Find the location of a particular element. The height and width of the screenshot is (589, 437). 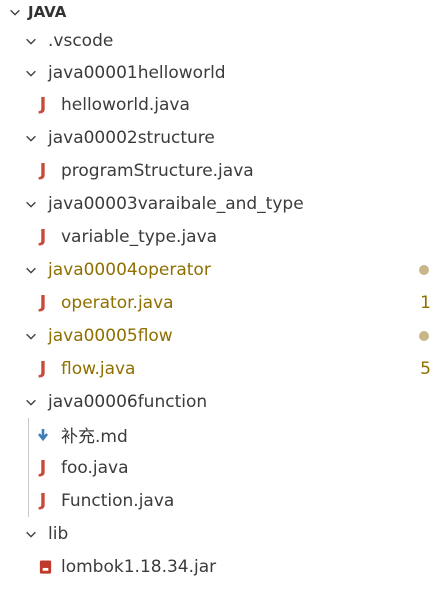

problem-count-badge: 1 is located at coordinates (425, 302).